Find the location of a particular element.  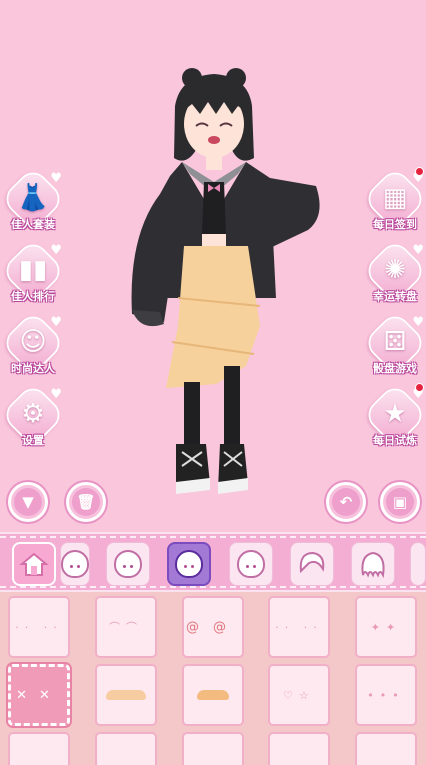

dots-item: ••• is located at coordinates (386, 695).